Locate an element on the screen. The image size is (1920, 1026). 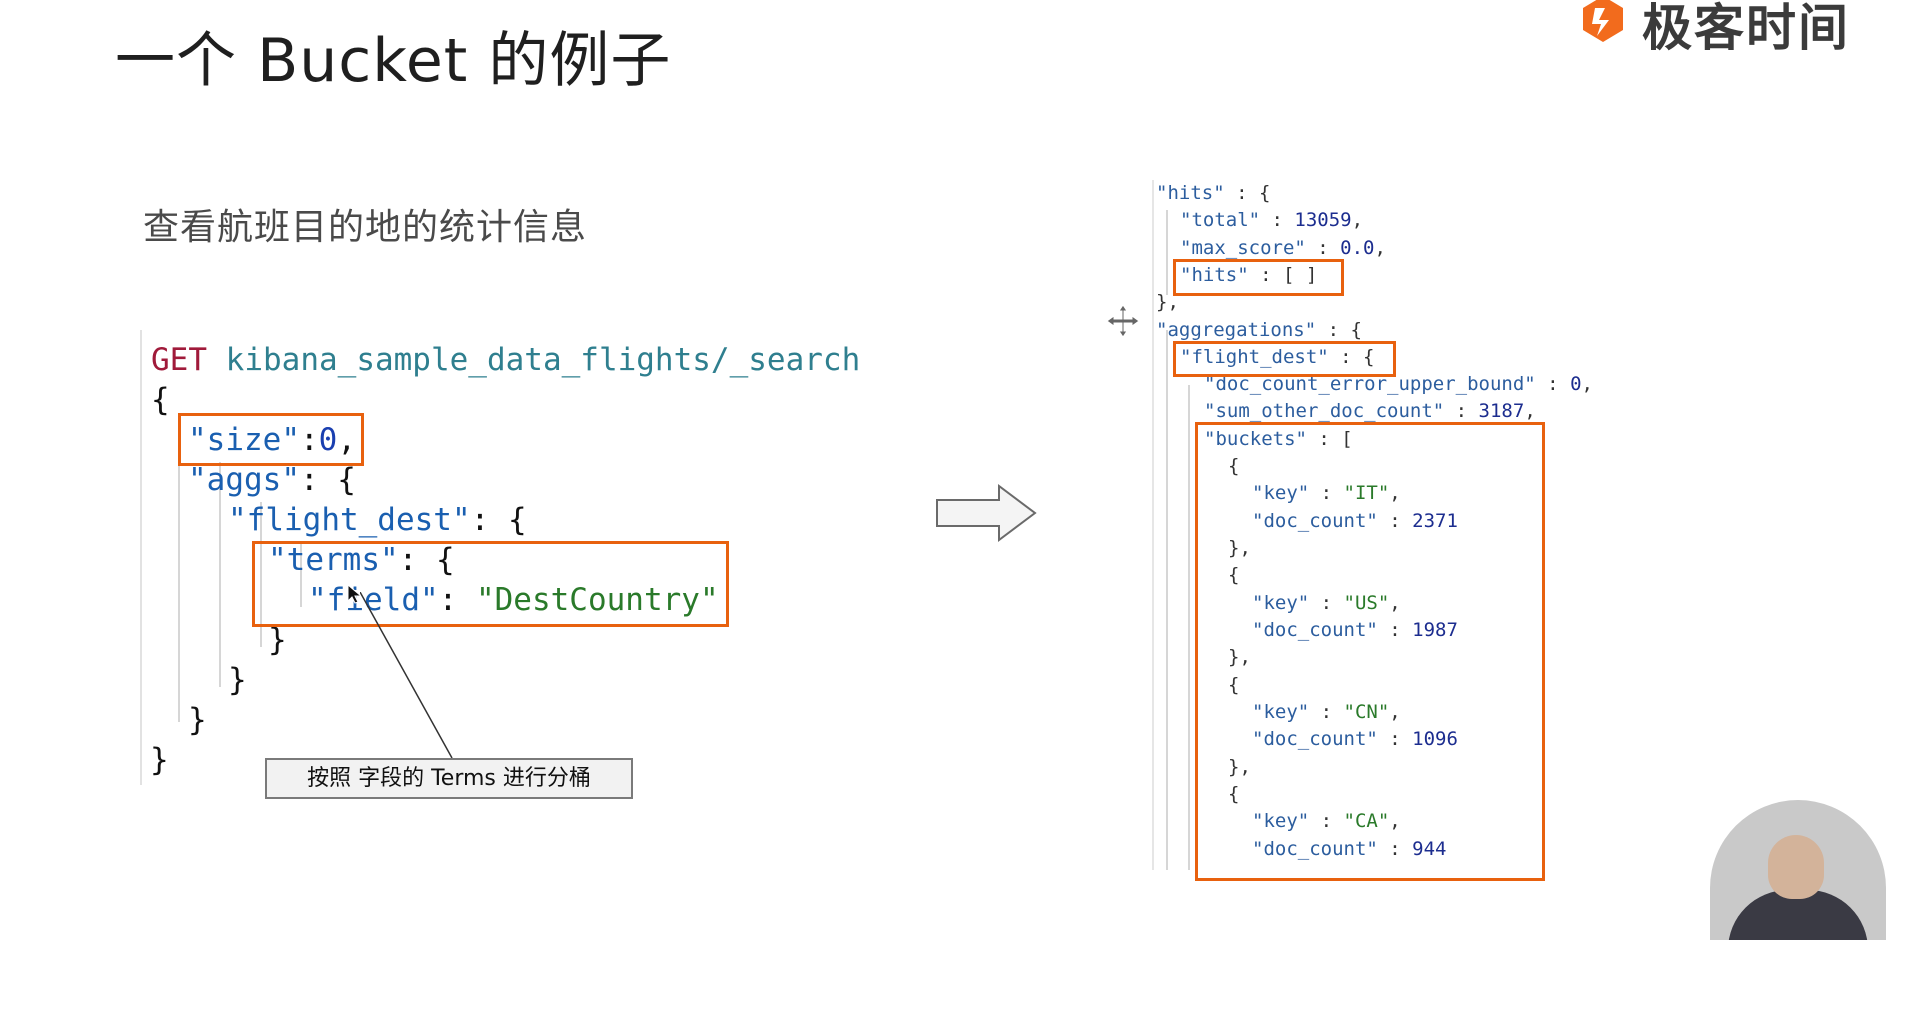
code-line: { is located at coordinates (160, 400).